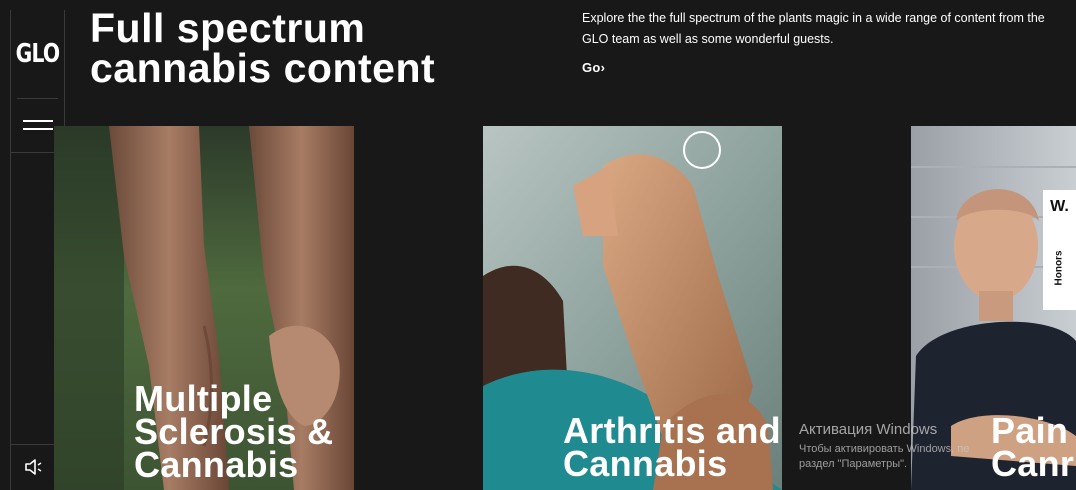 This screenshot has width=1076, height=490. I want to click on speaker-icon, so click(33, 467).